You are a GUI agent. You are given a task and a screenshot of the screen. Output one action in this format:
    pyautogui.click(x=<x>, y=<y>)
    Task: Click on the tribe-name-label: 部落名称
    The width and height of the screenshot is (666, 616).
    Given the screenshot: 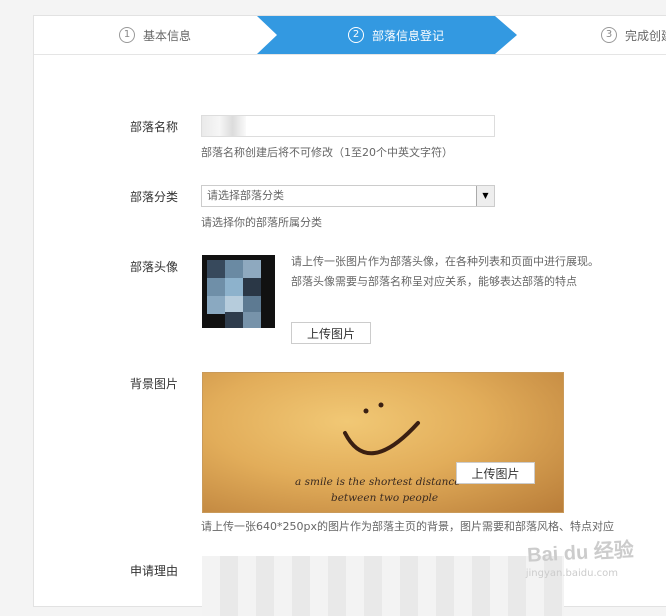 What is the action you would take?
    pyautogui.click(x=154, y=127)
    